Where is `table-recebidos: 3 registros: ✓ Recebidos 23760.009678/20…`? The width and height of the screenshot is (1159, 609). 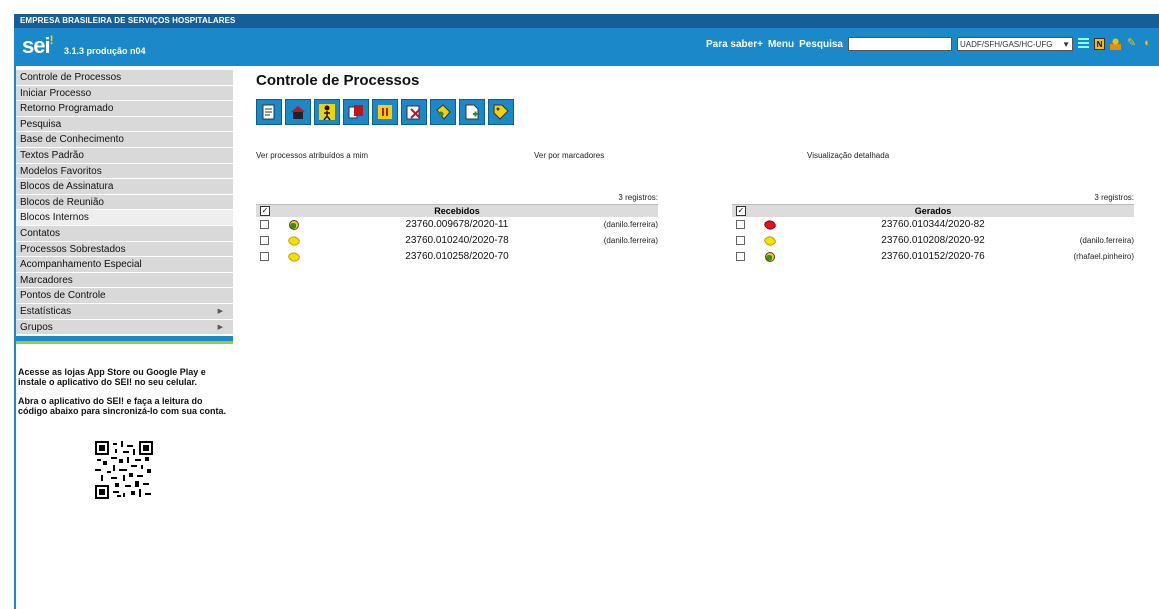
table-recebidos: 3 registros: ✓ Recebidos 23760.009678/20… is located at coordinates (457, 229).